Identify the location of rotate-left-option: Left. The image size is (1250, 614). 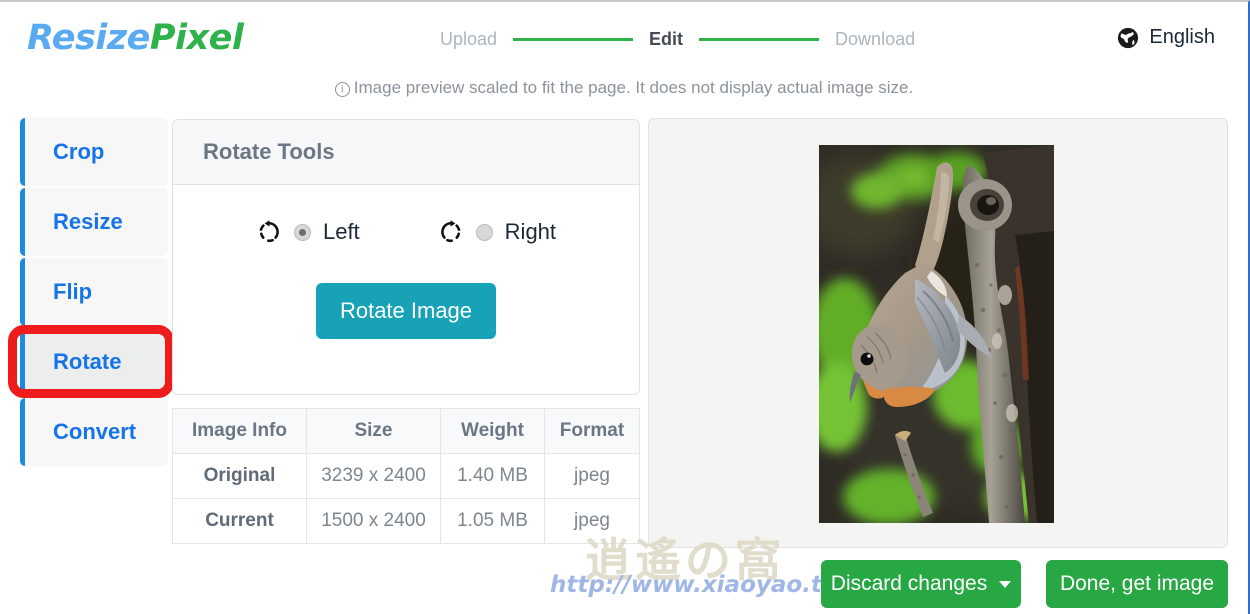
(308, 232).